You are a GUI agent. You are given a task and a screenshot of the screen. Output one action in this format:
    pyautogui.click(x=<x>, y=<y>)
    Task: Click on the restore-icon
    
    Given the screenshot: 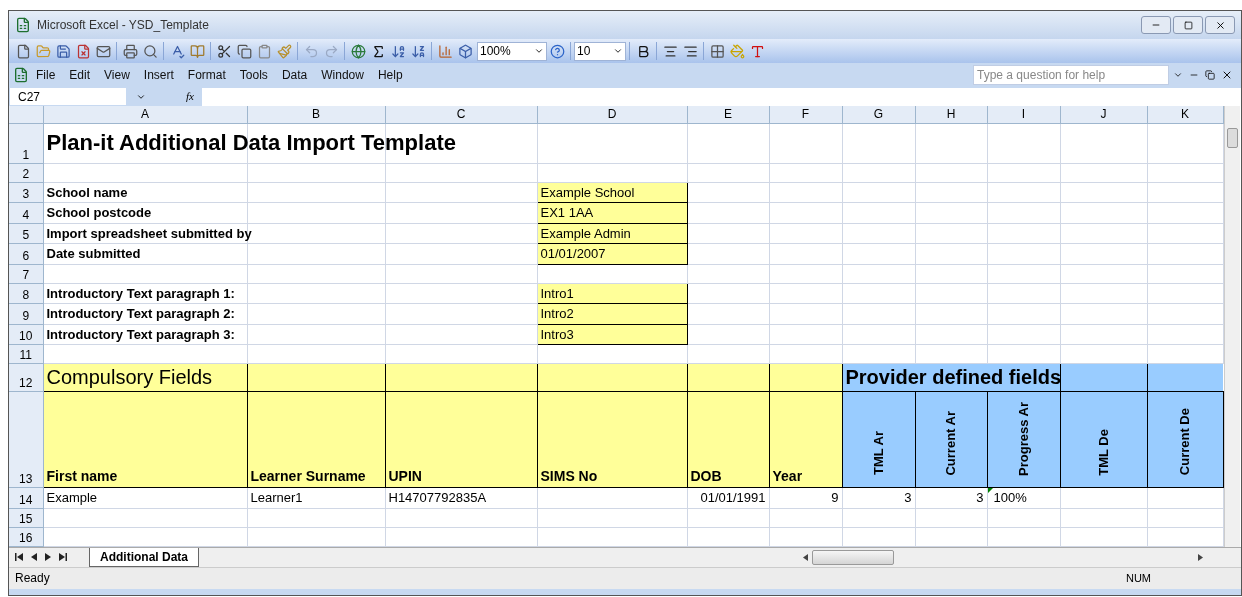 What is the action you would take?
    pyautogui.click(x=1210, y=75)
    